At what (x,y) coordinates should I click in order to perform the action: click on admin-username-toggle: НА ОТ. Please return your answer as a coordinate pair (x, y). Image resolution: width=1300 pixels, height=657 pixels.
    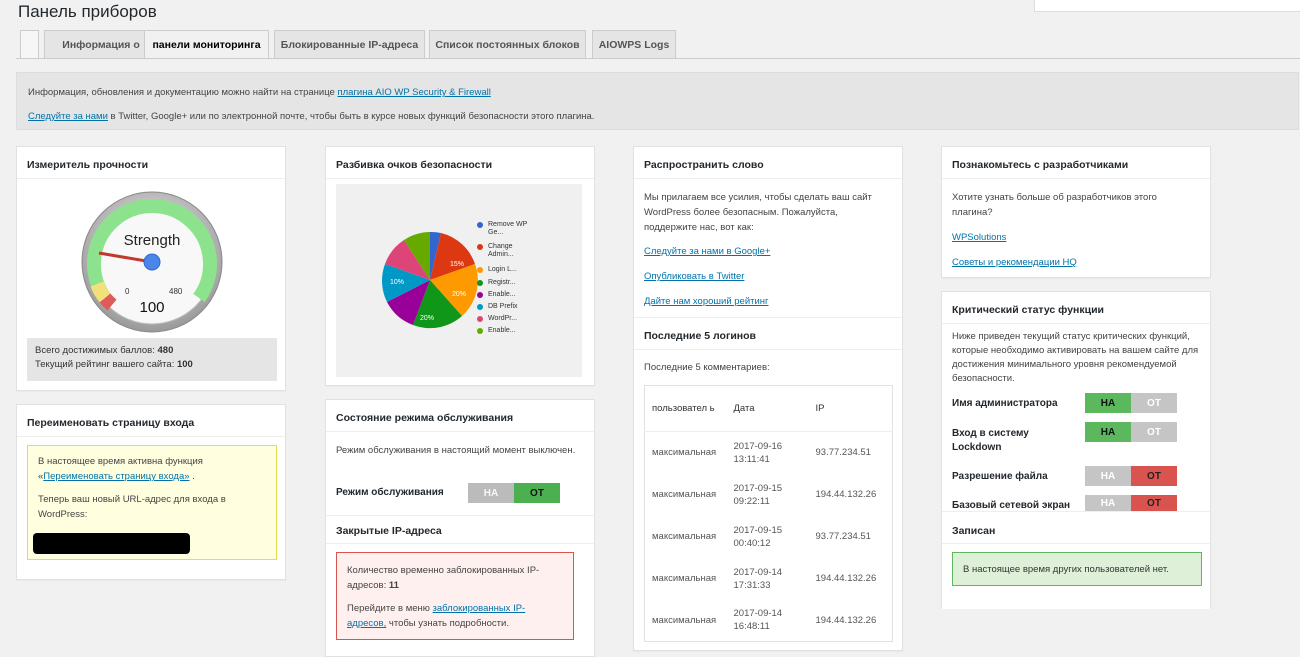
    Looking at the image, I should click on (1131, 403).